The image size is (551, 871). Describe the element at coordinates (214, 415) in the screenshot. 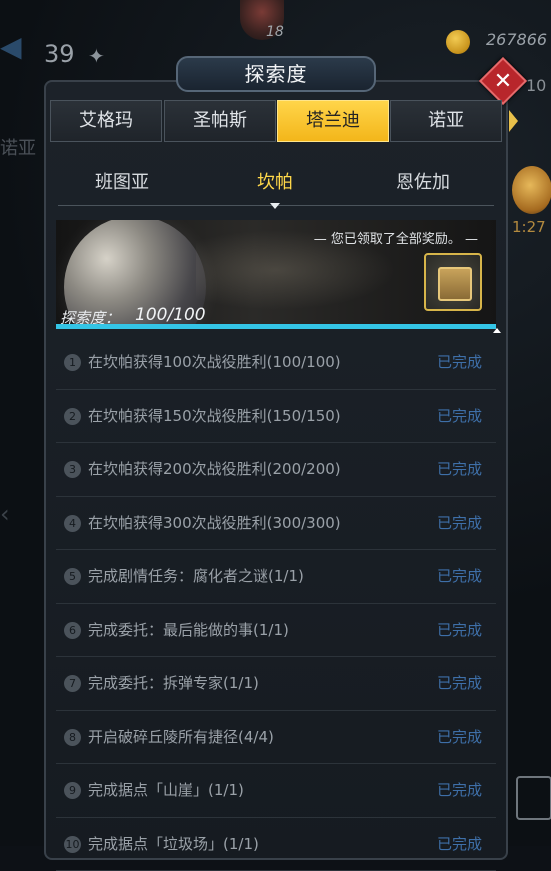

I see `task-description: 在坎帕获得150次战役胜利(150/150)` at that location.